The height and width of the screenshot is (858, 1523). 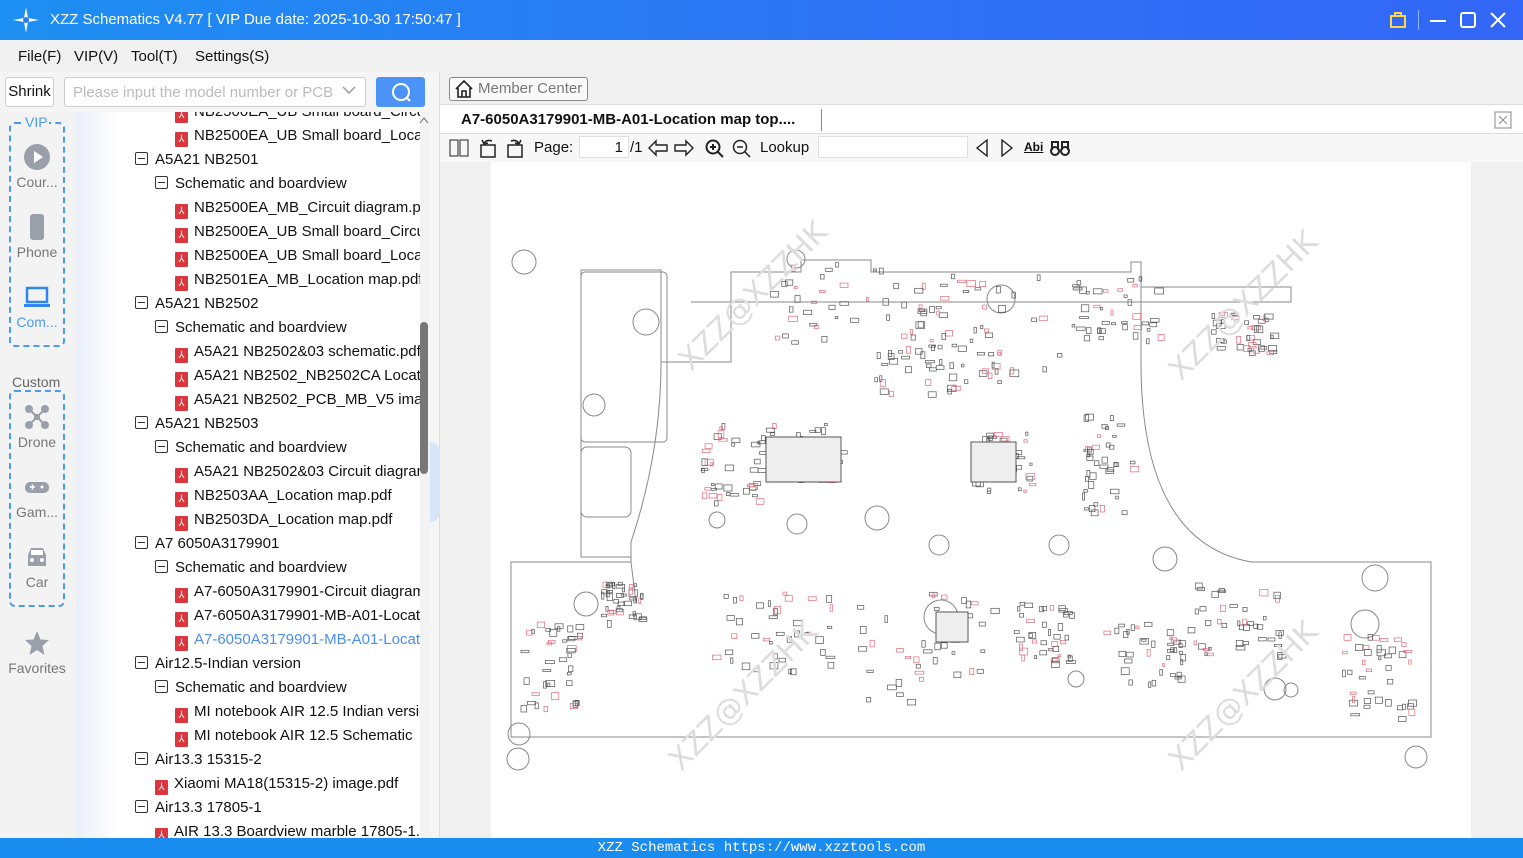 I want to click on binoculars-icon, so click(x=1060, y=148).